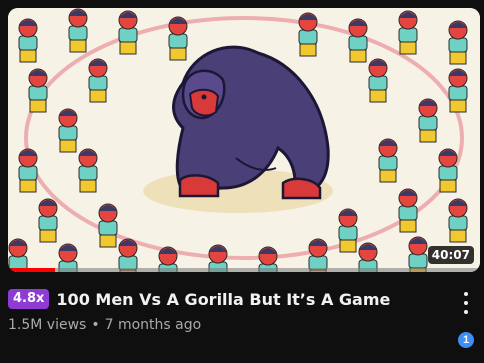  I want to click on watch-progress-fill, so click(32, 270).